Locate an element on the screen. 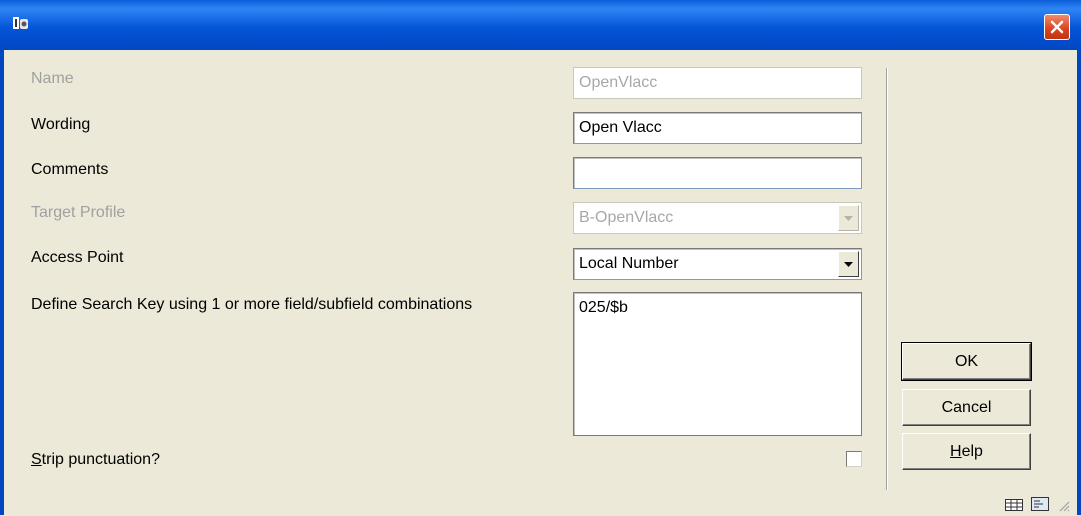  app-icon is located at coordinates (21, 24).